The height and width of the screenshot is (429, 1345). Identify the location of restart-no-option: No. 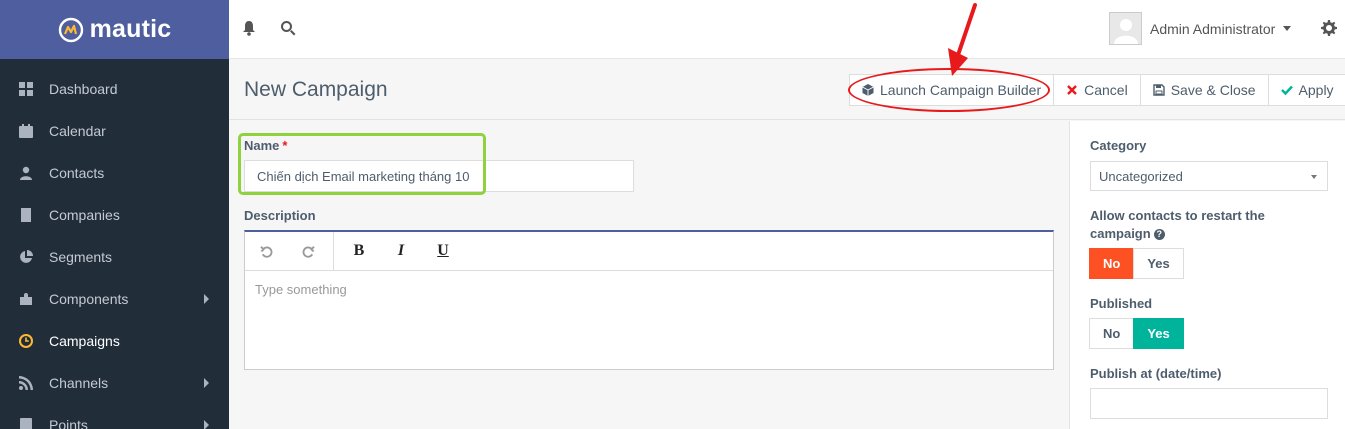
(1112, 263).